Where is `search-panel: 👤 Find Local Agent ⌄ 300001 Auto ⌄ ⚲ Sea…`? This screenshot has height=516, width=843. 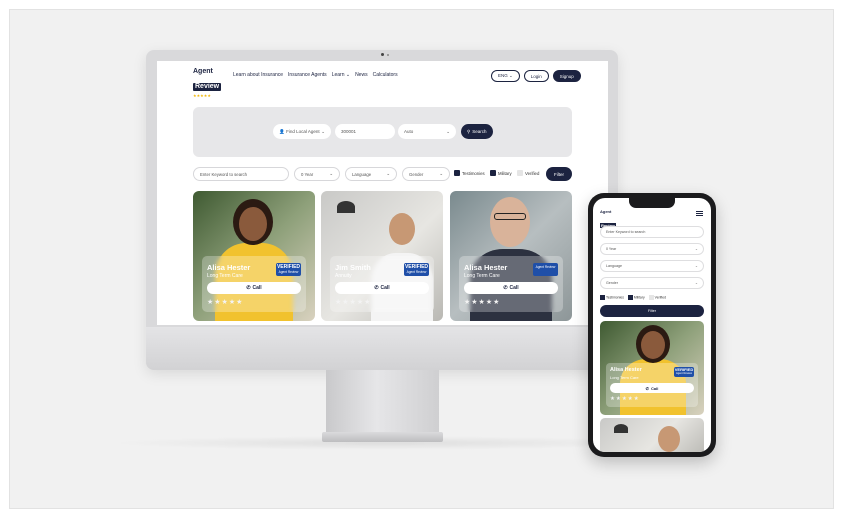 search-panel: 👤 Find Local Agent ⌄ 300001 Auto ⌄ ⚲ Sea… is located at coordinates (382, 132).